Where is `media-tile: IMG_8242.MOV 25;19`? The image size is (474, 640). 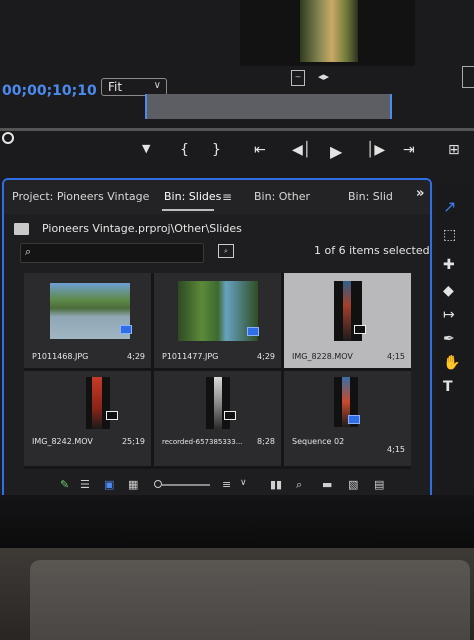 media-tile: IMG_8242.MOV 25;19 is located at coordinates (87, 418).